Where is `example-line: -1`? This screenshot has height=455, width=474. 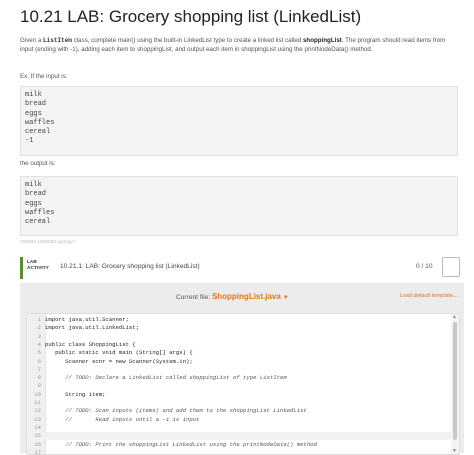 example-line: -1 is located at coordinates (29, 141).